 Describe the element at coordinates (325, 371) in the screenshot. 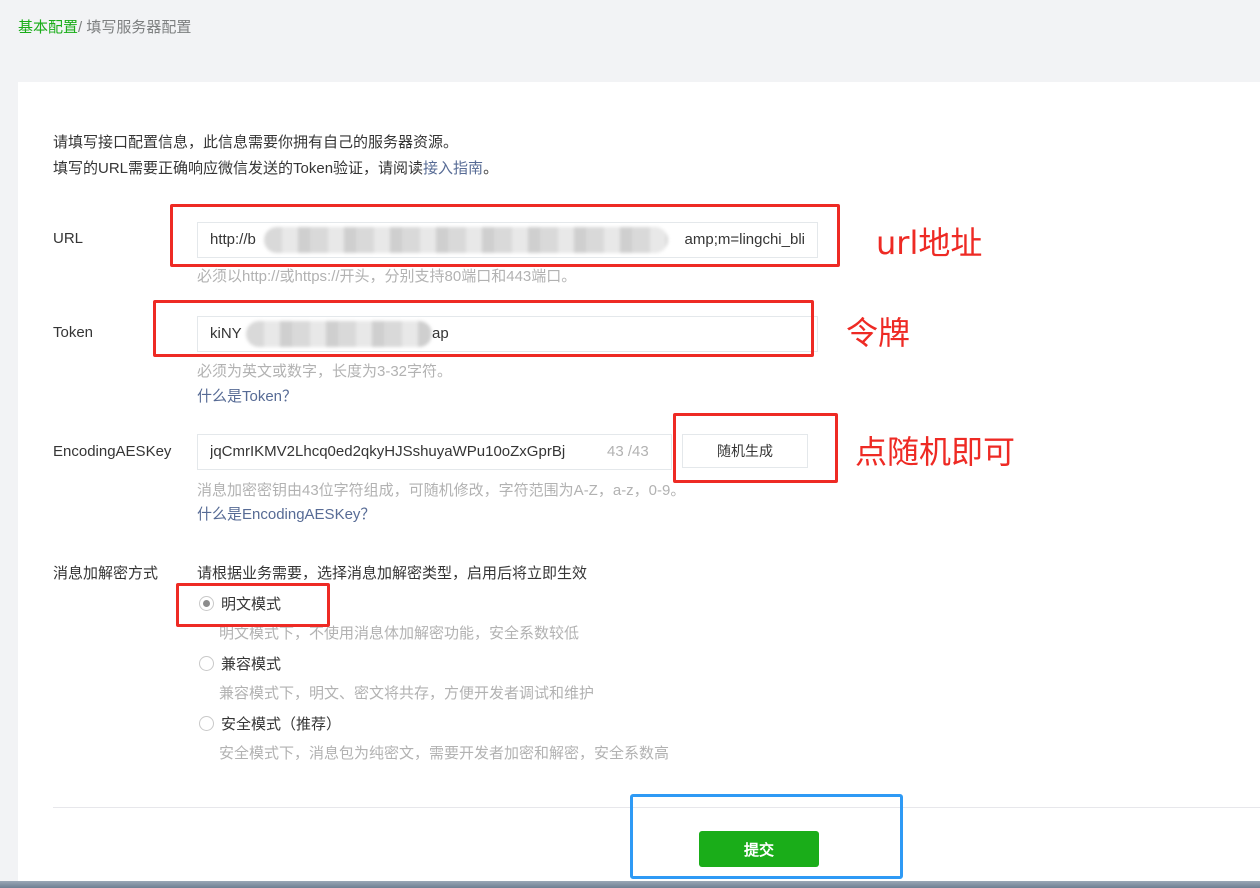

I see `token-hint: 必须为英文或数字，长度为3-32字符。` at that location.